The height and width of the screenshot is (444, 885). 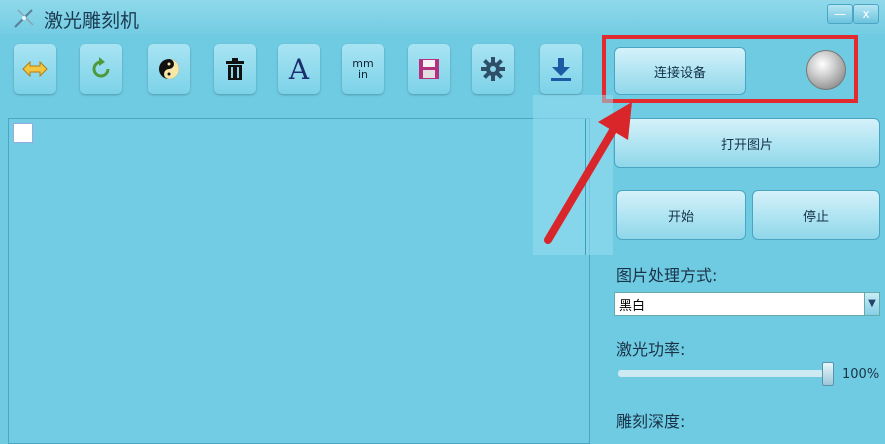 I want to click on invert-button, so click(x=169, y=69).